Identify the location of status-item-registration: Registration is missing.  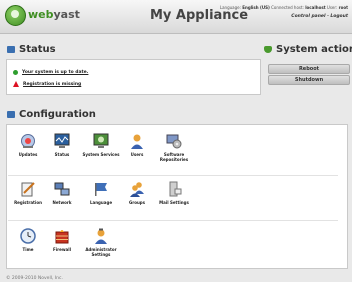
(47, 84).